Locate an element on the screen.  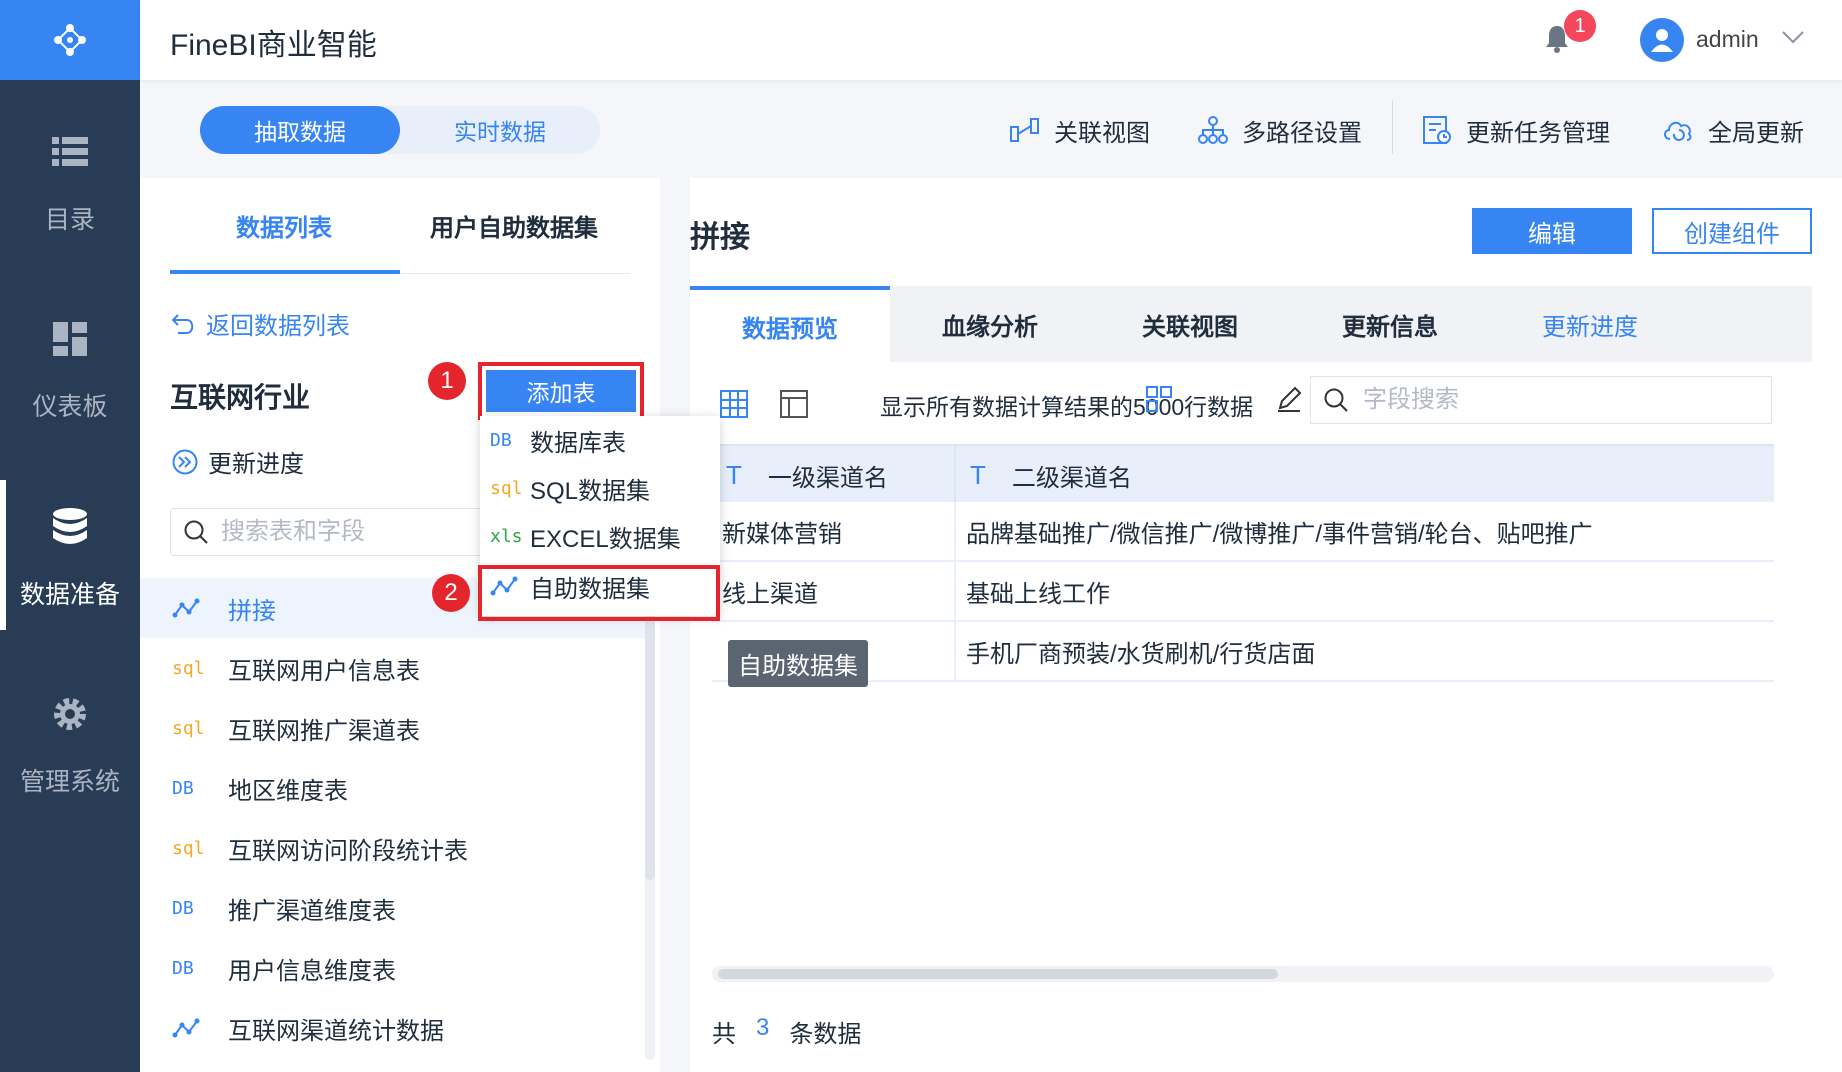
nav-item-catalog: 目录 is located at coordinates (70, 180).